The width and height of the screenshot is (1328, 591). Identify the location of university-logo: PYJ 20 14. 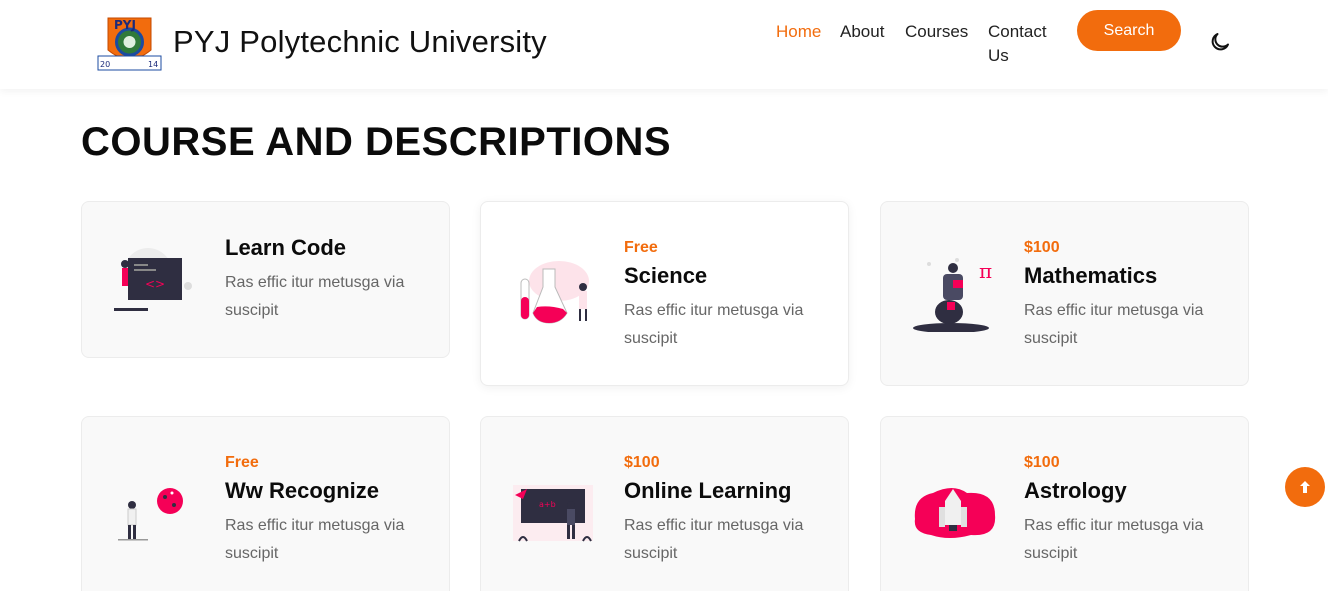
(129, 41).